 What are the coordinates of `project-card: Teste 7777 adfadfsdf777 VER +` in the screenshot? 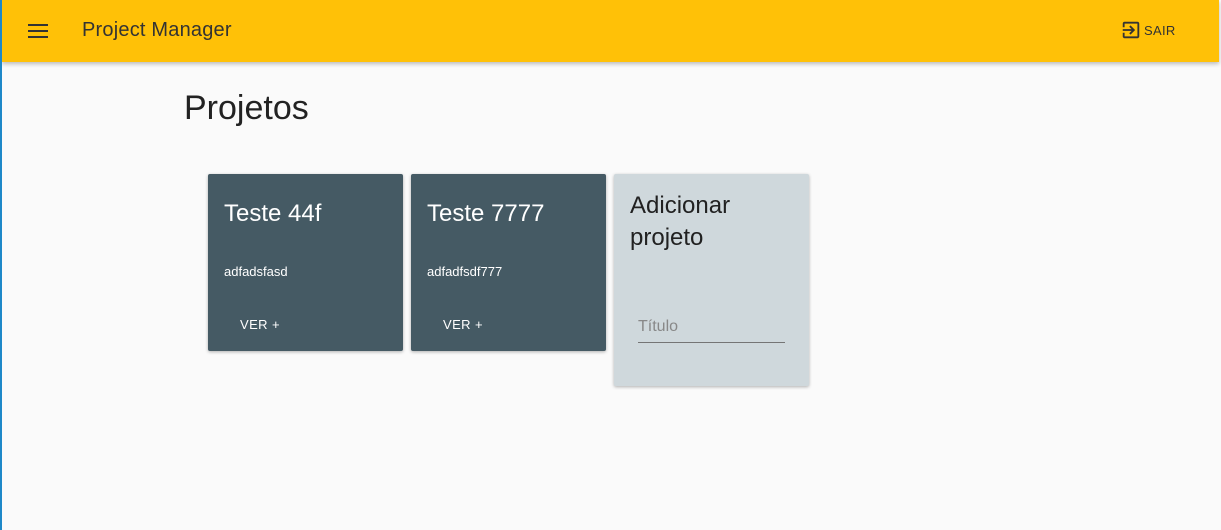 It's located at (508, 262).